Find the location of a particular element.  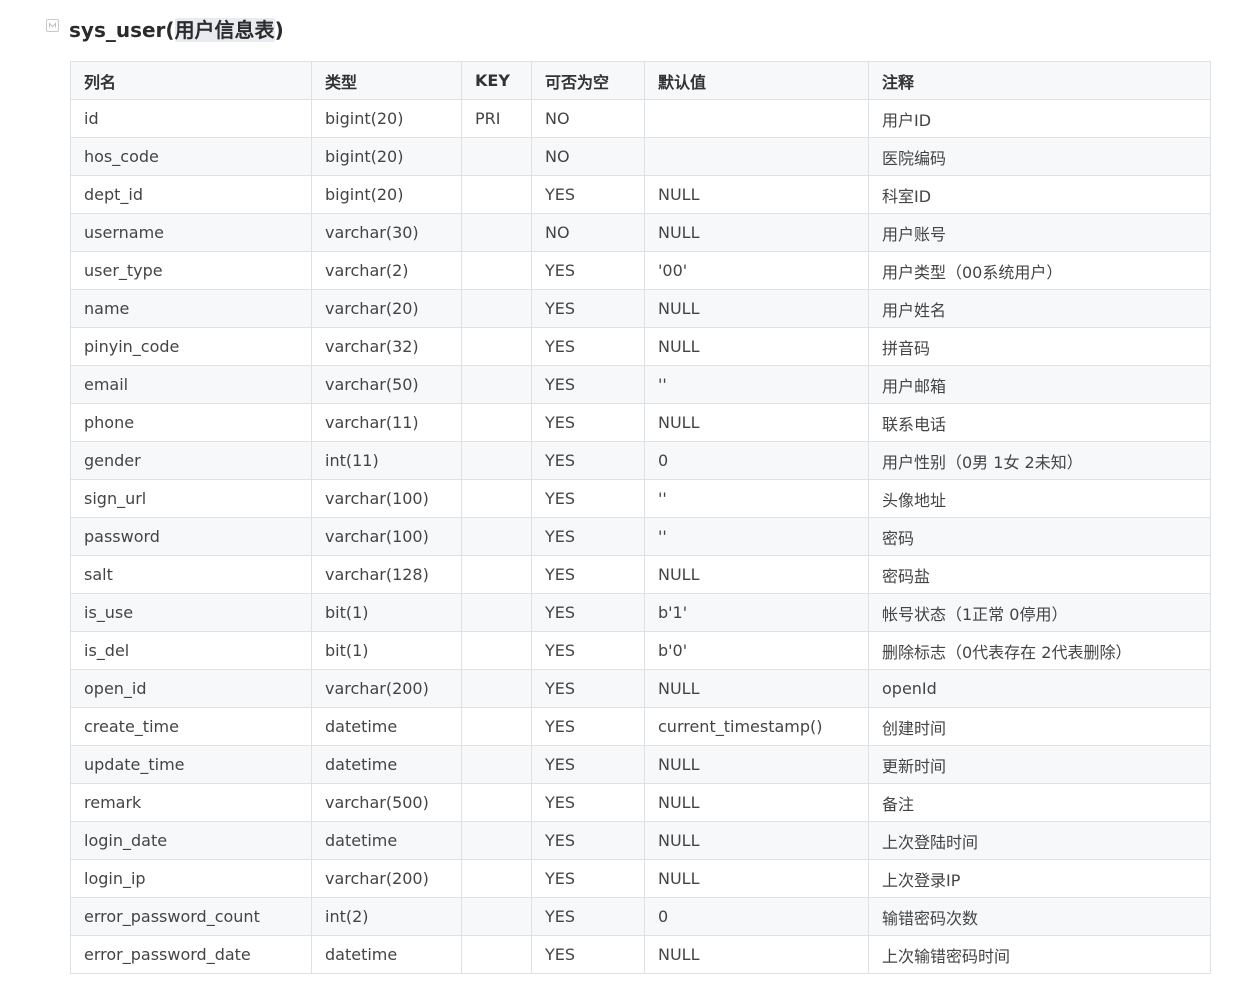

cell-default: b'1' is located at coordinates (756, 612).